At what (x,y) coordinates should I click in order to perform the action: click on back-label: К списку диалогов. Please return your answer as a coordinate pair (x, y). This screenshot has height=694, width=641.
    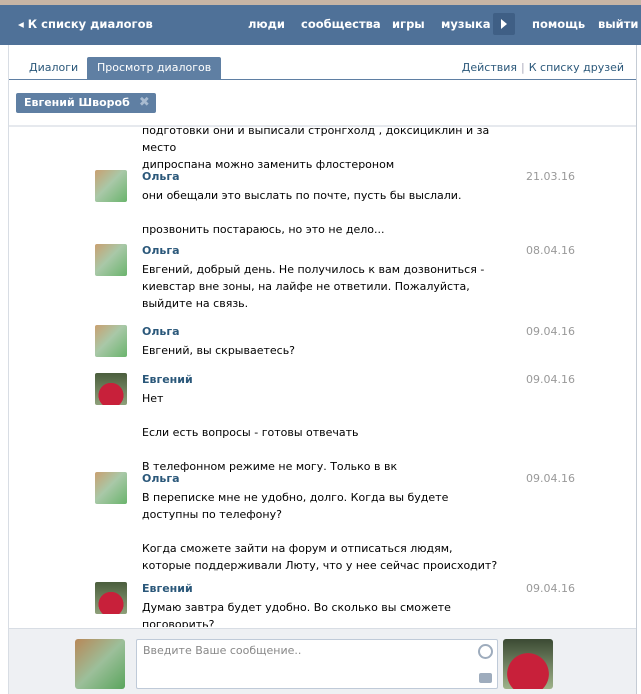
    Looking at the image, I should click on (90, 24).